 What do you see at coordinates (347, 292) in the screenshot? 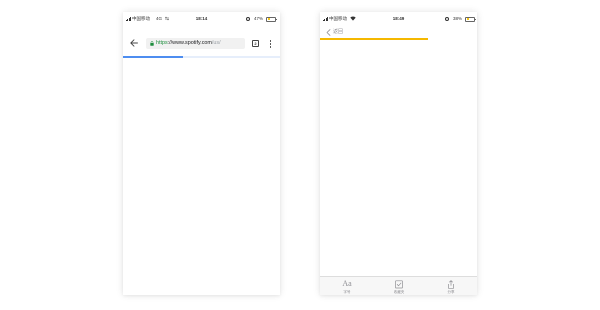
I see `font-size-label: 字号` at bounding box center [347, 292].